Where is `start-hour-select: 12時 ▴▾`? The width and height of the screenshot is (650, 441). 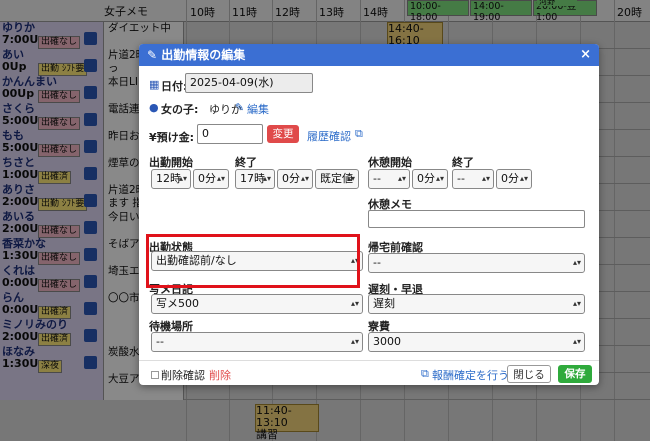 start-hour-select: 12時 ▴▾ is located at coordinates (171, 179).